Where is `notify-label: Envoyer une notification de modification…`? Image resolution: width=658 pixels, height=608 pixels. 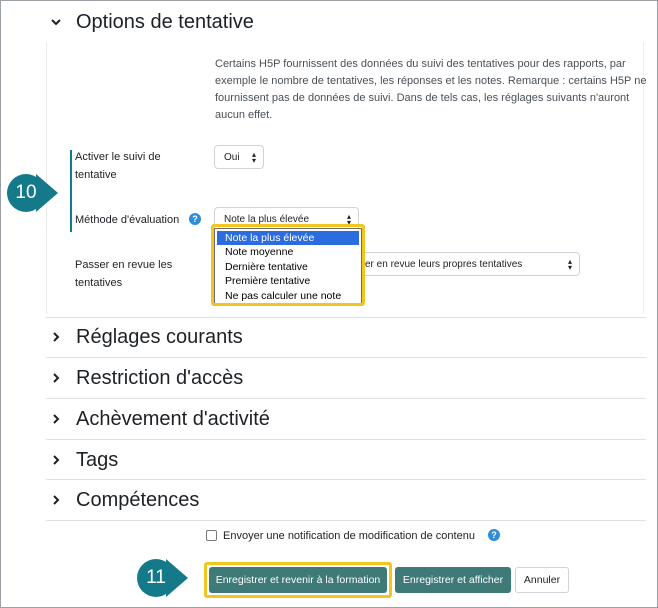 notify-label: Envoyer une notification de modification… is located at coordinates (349, 536).